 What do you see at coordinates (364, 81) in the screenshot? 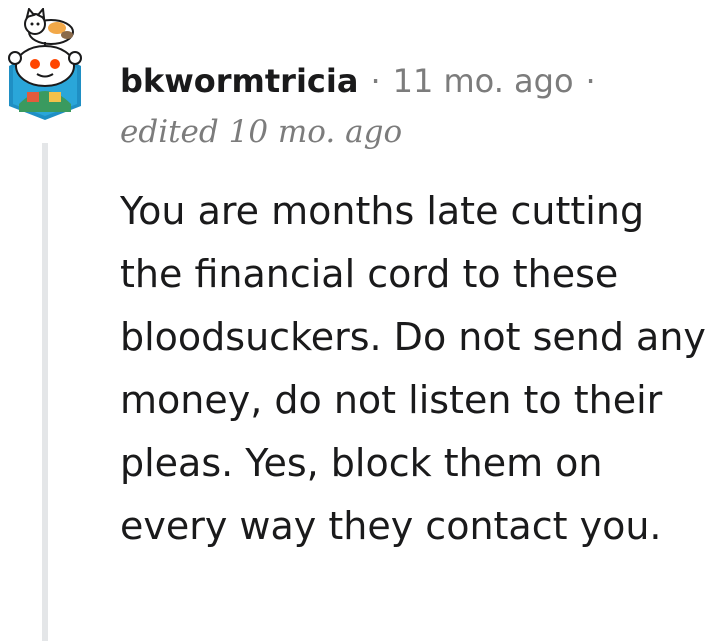
I see `comment-meta: bkwormtricia · 11 mo. ago ·` at bounding box center [364, 81].